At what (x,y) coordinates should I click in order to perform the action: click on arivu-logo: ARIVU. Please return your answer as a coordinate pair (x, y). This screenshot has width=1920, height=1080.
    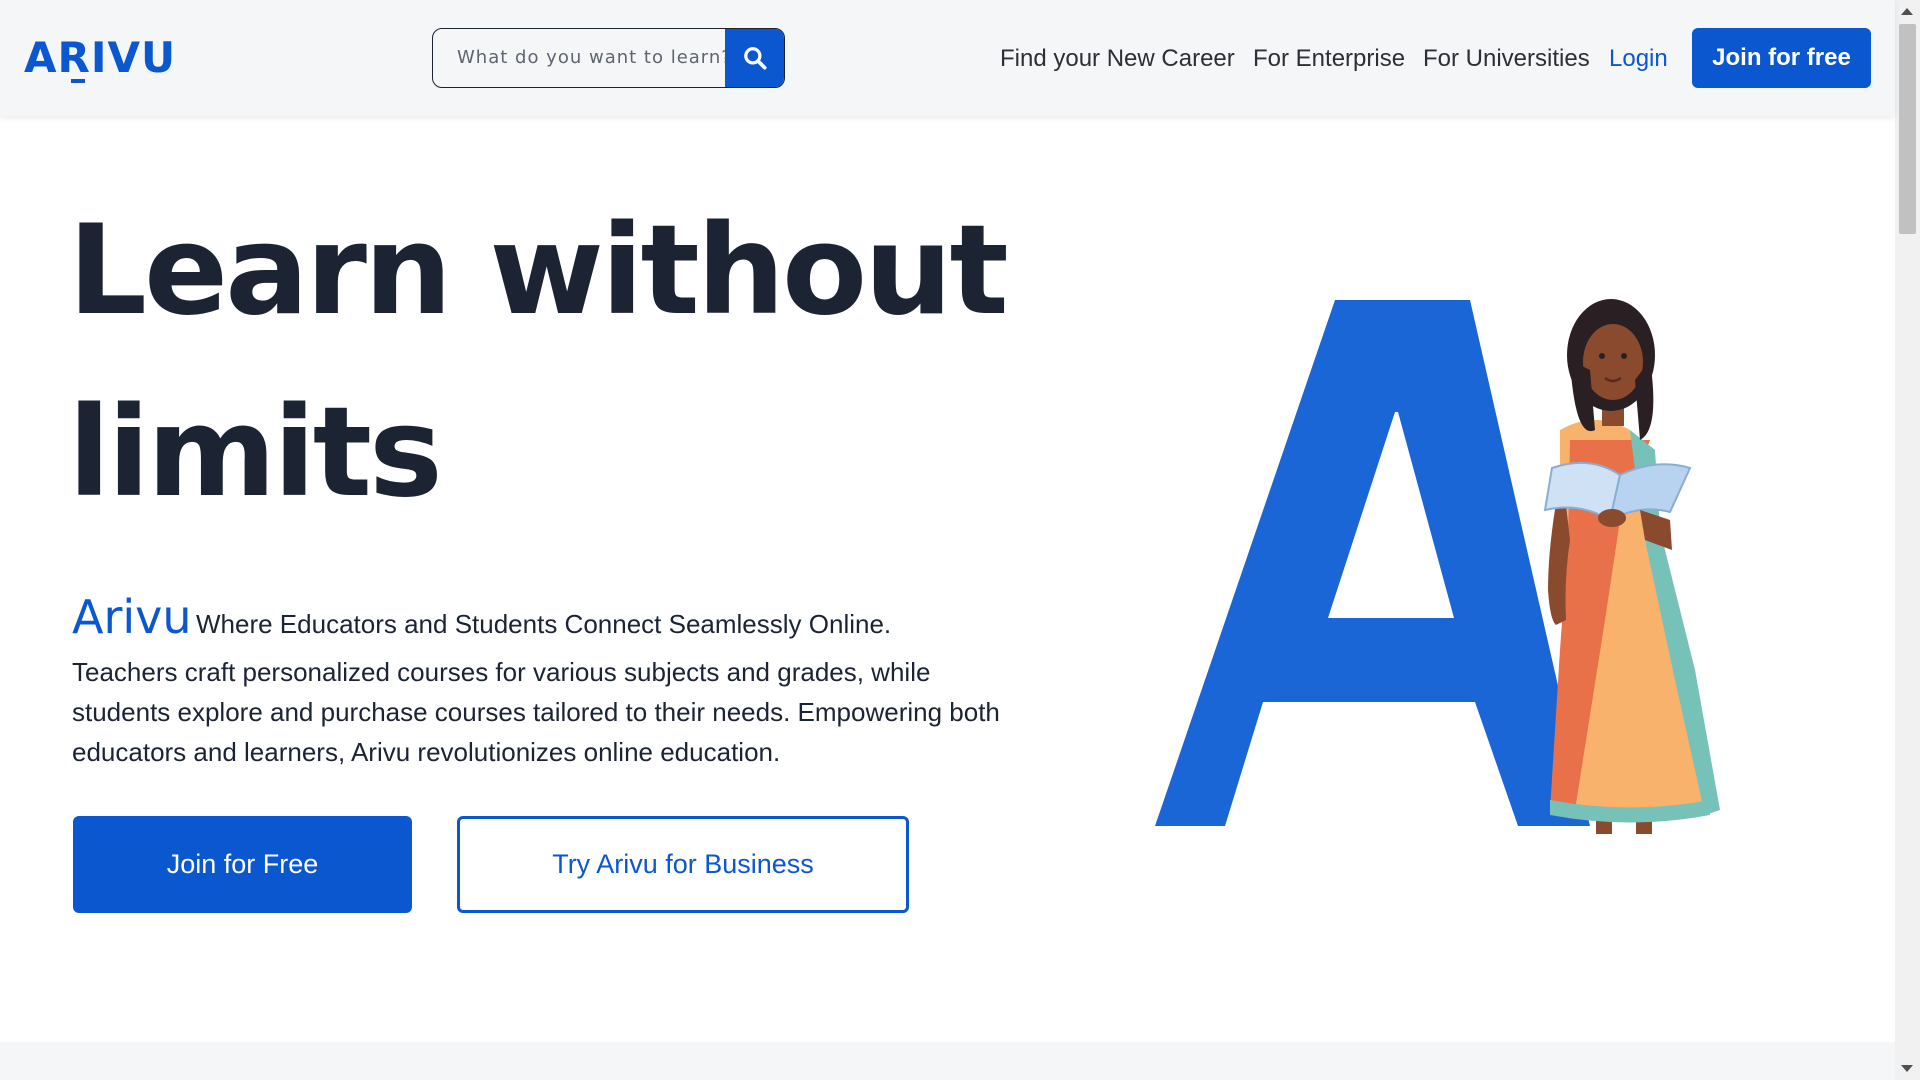
    Looking at the image, I should click on (100, 58).